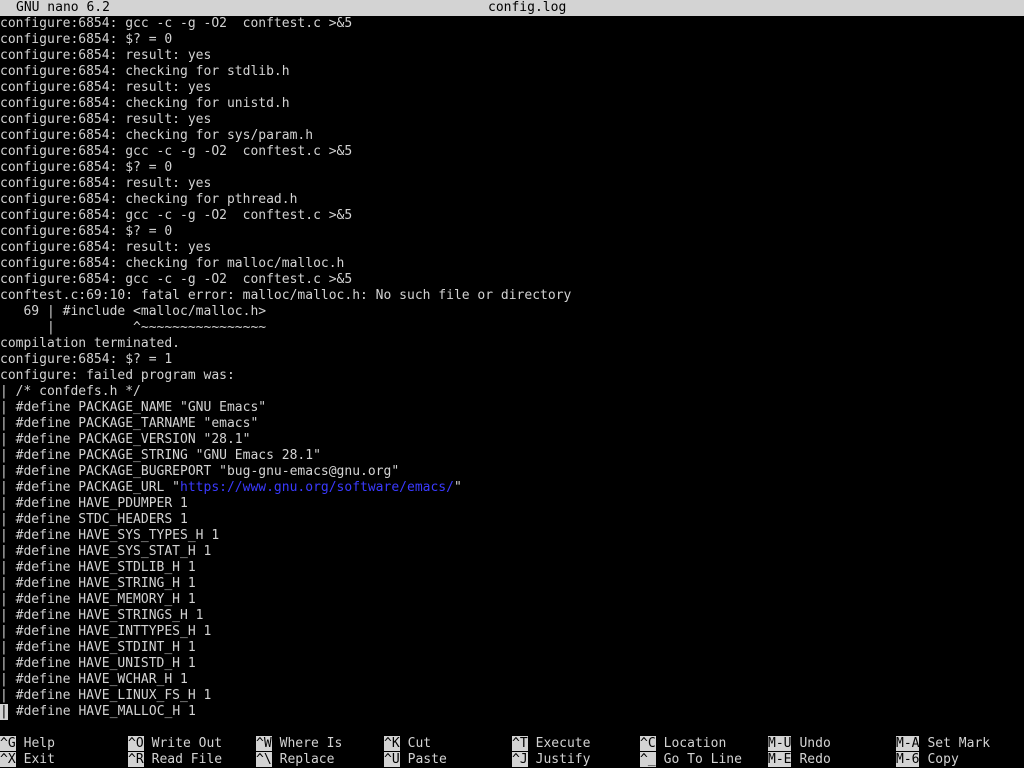 This screenshot has height=768, width=1024. What do you see at coordinates (648, 743) in the screenshot?
I see `shortcut-key: ^C` at bounding box center [648, 743].